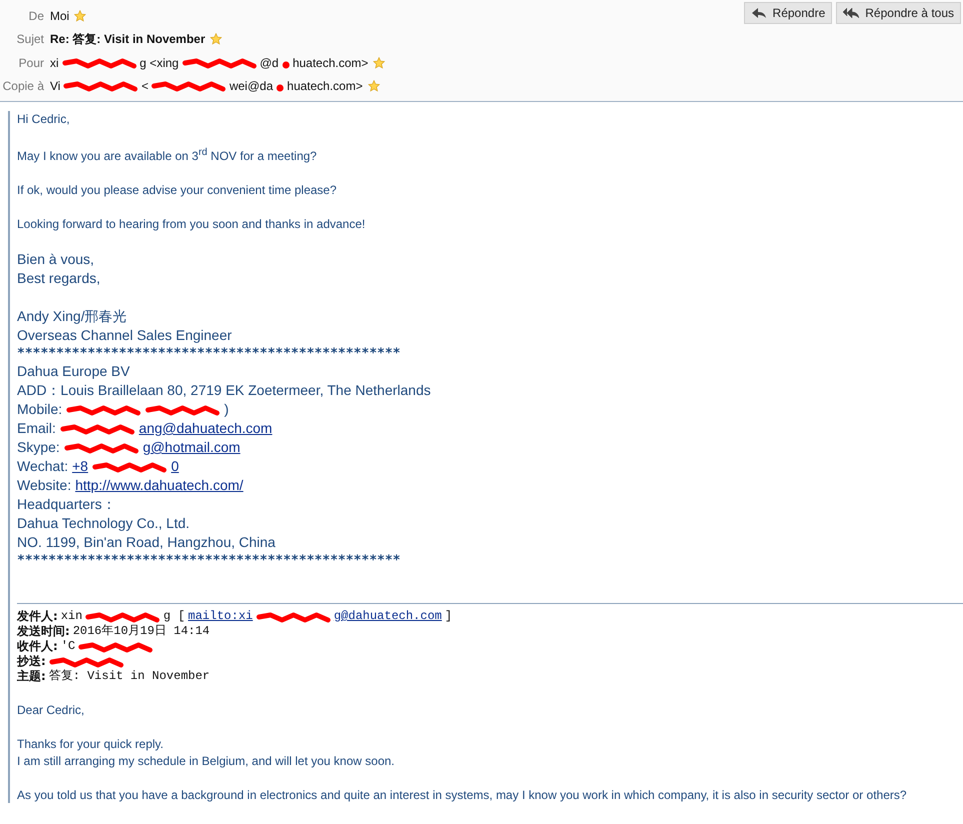  Describe the element at coordinates (43, 119) in the screenshot. I see `body-text: Hi Cedric,` at that location.